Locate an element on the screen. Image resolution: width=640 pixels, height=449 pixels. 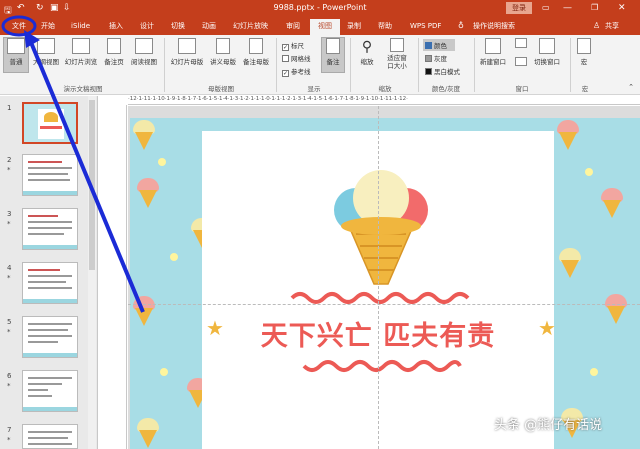
annotation-circle is located at coordinates (19, 26).